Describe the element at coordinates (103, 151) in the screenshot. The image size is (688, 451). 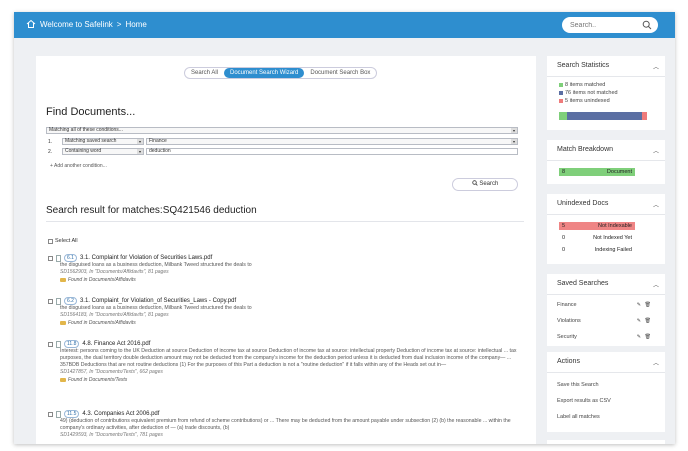
I see `condition-field-select: Containing word ▾` at that location.